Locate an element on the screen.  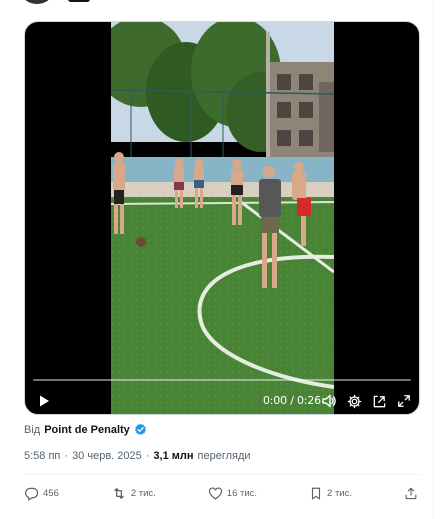
post-time: 5:58 пп is located at coordinates (42, 456).